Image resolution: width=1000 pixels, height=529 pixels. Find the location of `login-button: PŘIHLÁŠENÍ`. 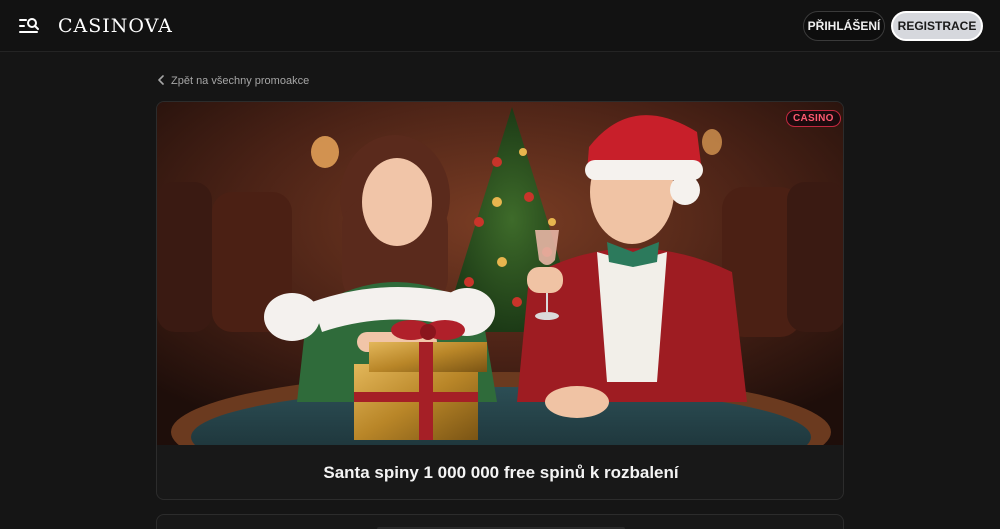

login-button: PŘIHLÁŠENÍ is located at coordinates (844, 26).